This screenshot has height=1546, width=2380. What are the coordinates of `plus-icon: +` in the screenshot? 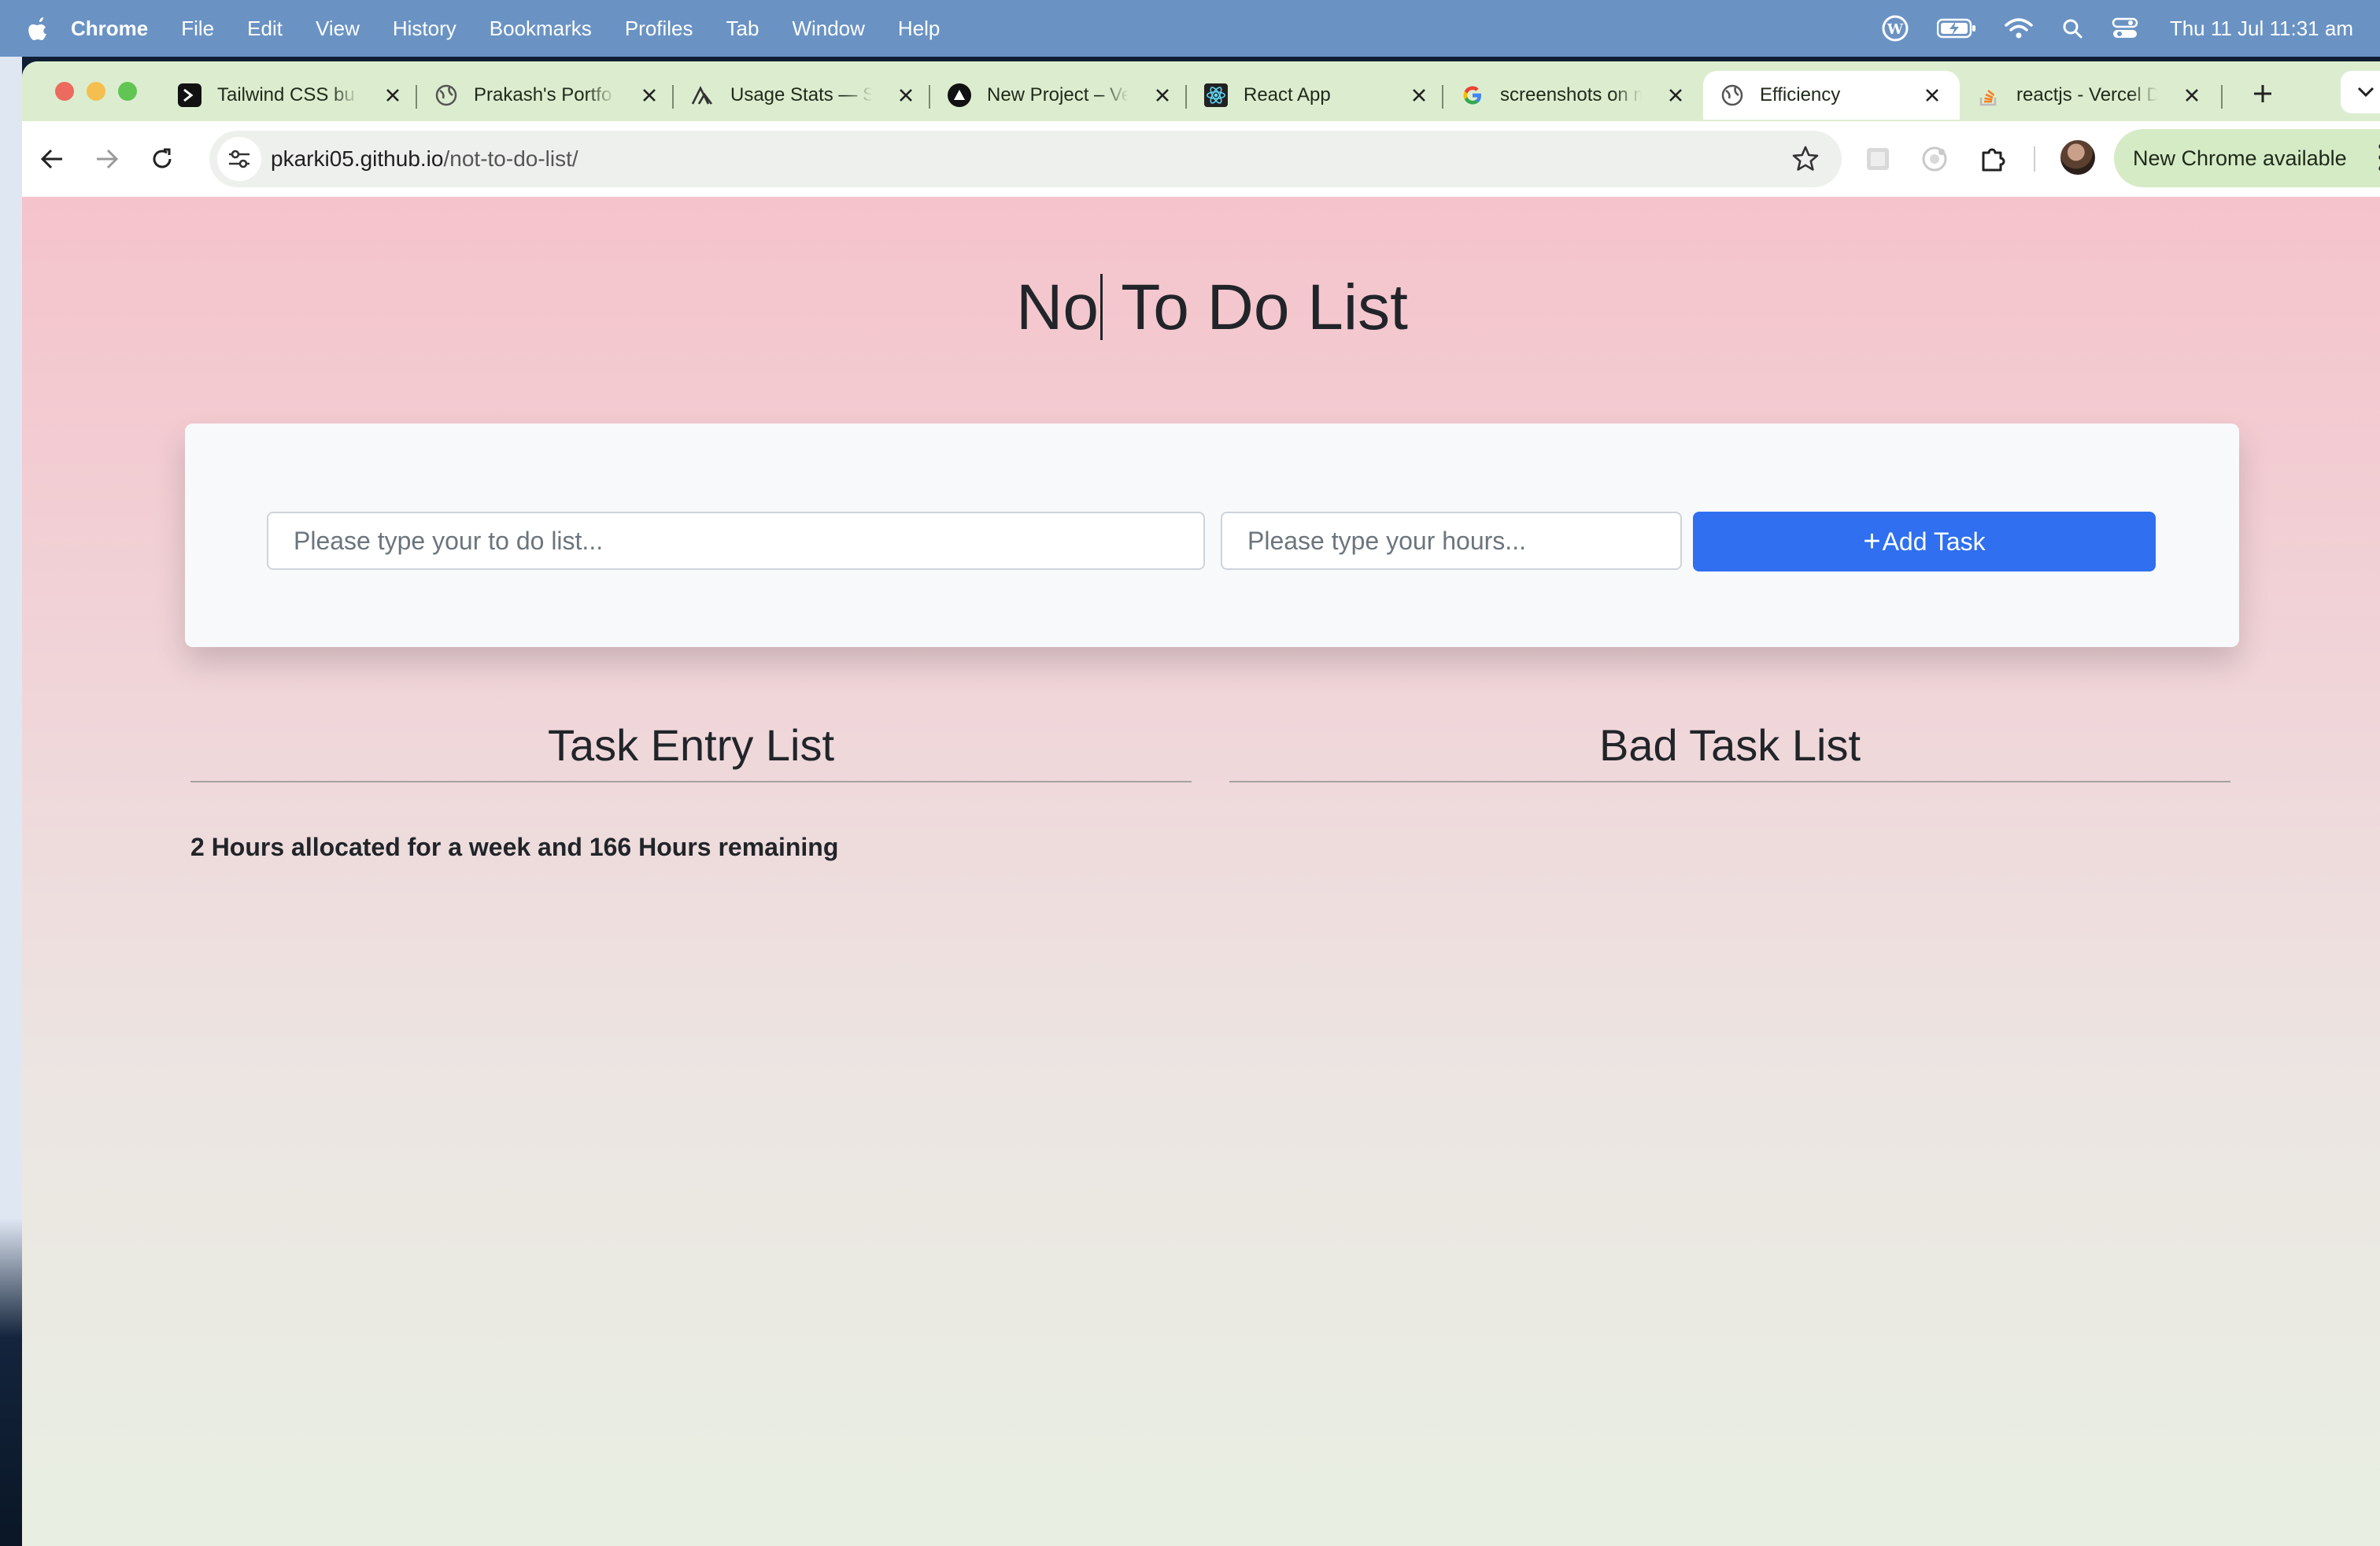 It's located at (1872, 541).